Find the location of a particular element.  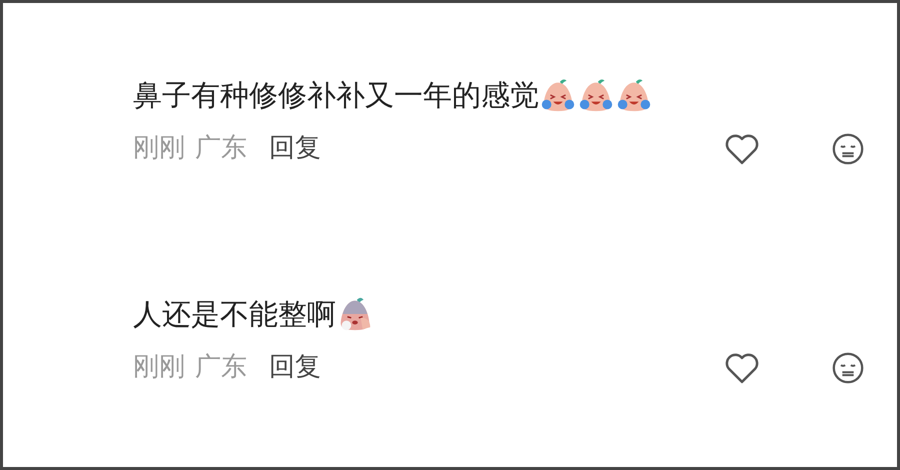

comment-text: 鼻子有种修修补补又一年的感觉 is located at coordinates (336, 95).